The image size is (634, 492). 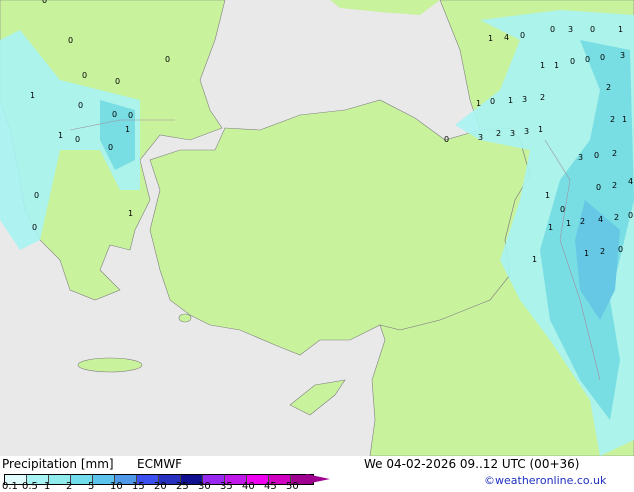 What do you see at coordinates (69, 486) in the screenshot?
I see `scale-tick-label: 2` at bounding box center [69, 486].